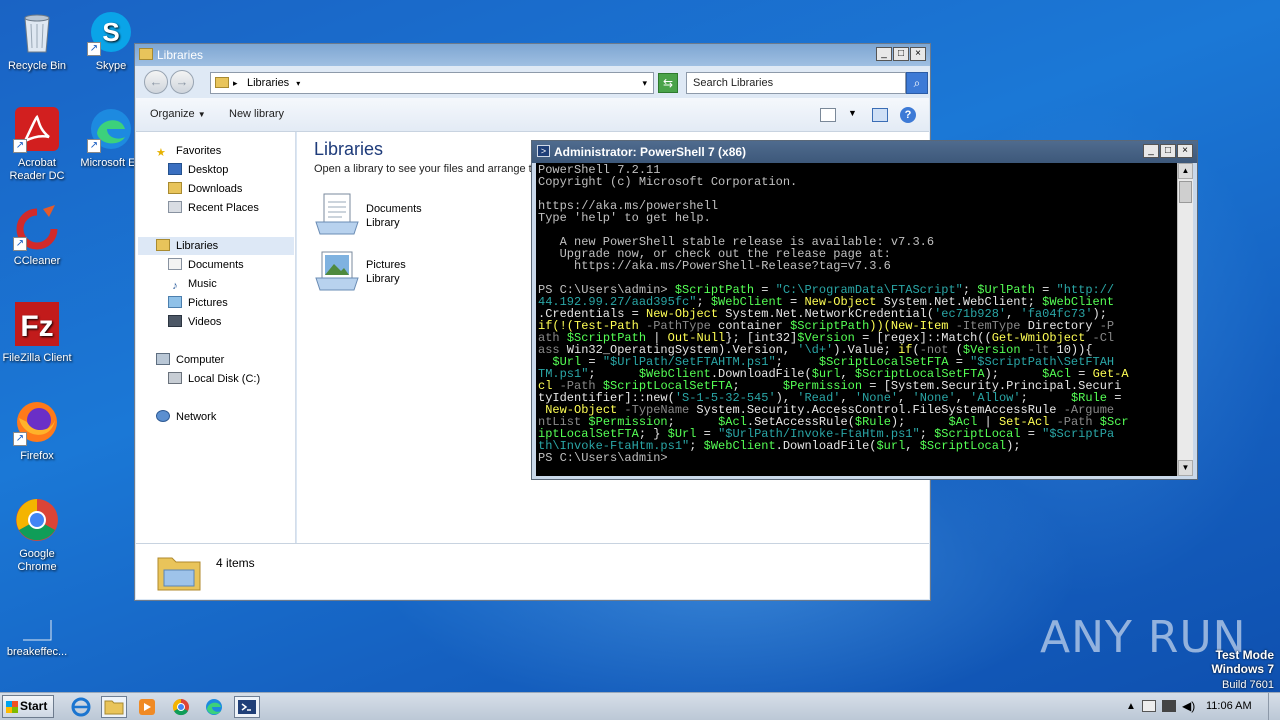 The width and height of the screenshot is (1280, 720). I want to click on nav-computer: Computer, so click(190, 360).